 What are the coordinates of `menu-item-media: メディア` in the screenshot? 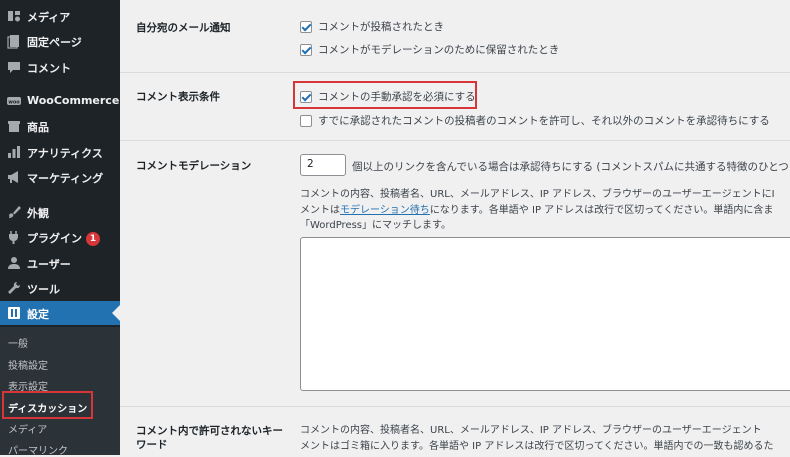 It's located at (60, 16).